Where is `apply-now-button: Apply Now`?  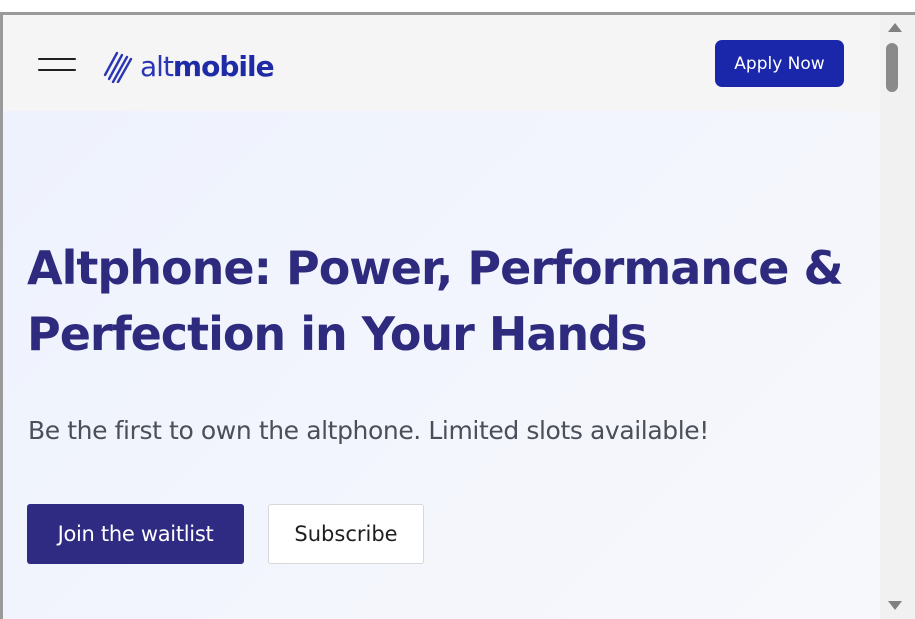
apply-now-button: Apply Now is located at coordinates (779, 63).